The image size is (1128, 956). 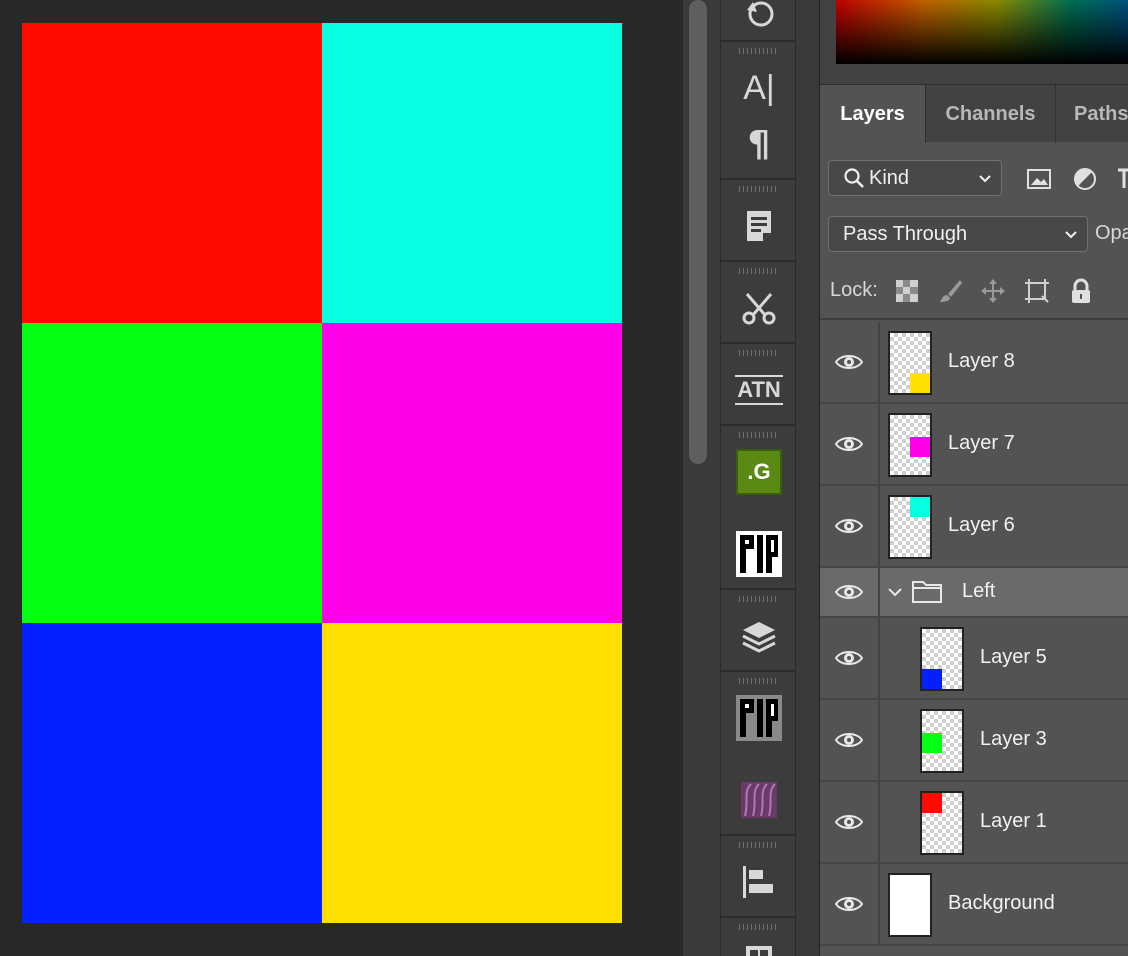 What do you see at coordinates (974, 659) in the screenshot?
I see `layer-row: Layer 5` at bounding box center [974, 659].